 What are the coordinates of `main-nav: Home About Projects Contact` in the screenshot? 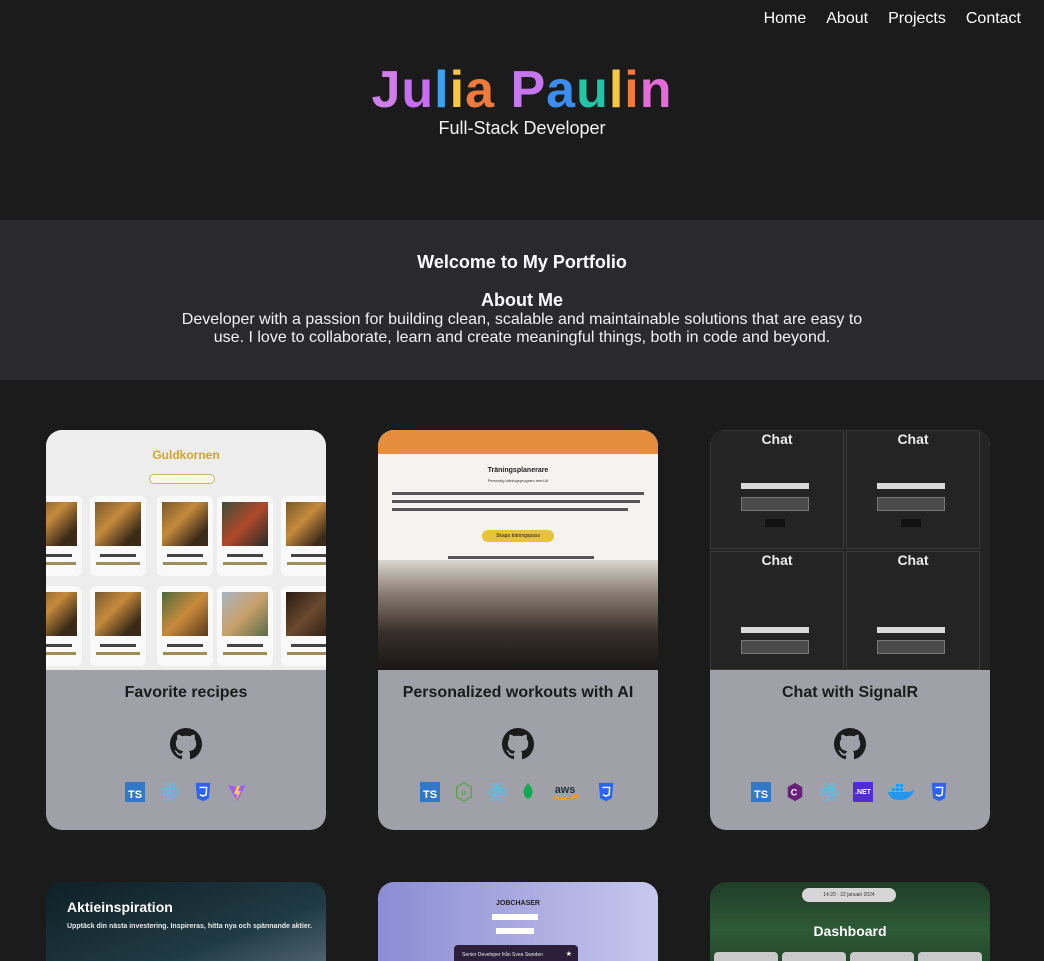 It's located at (892, 19).